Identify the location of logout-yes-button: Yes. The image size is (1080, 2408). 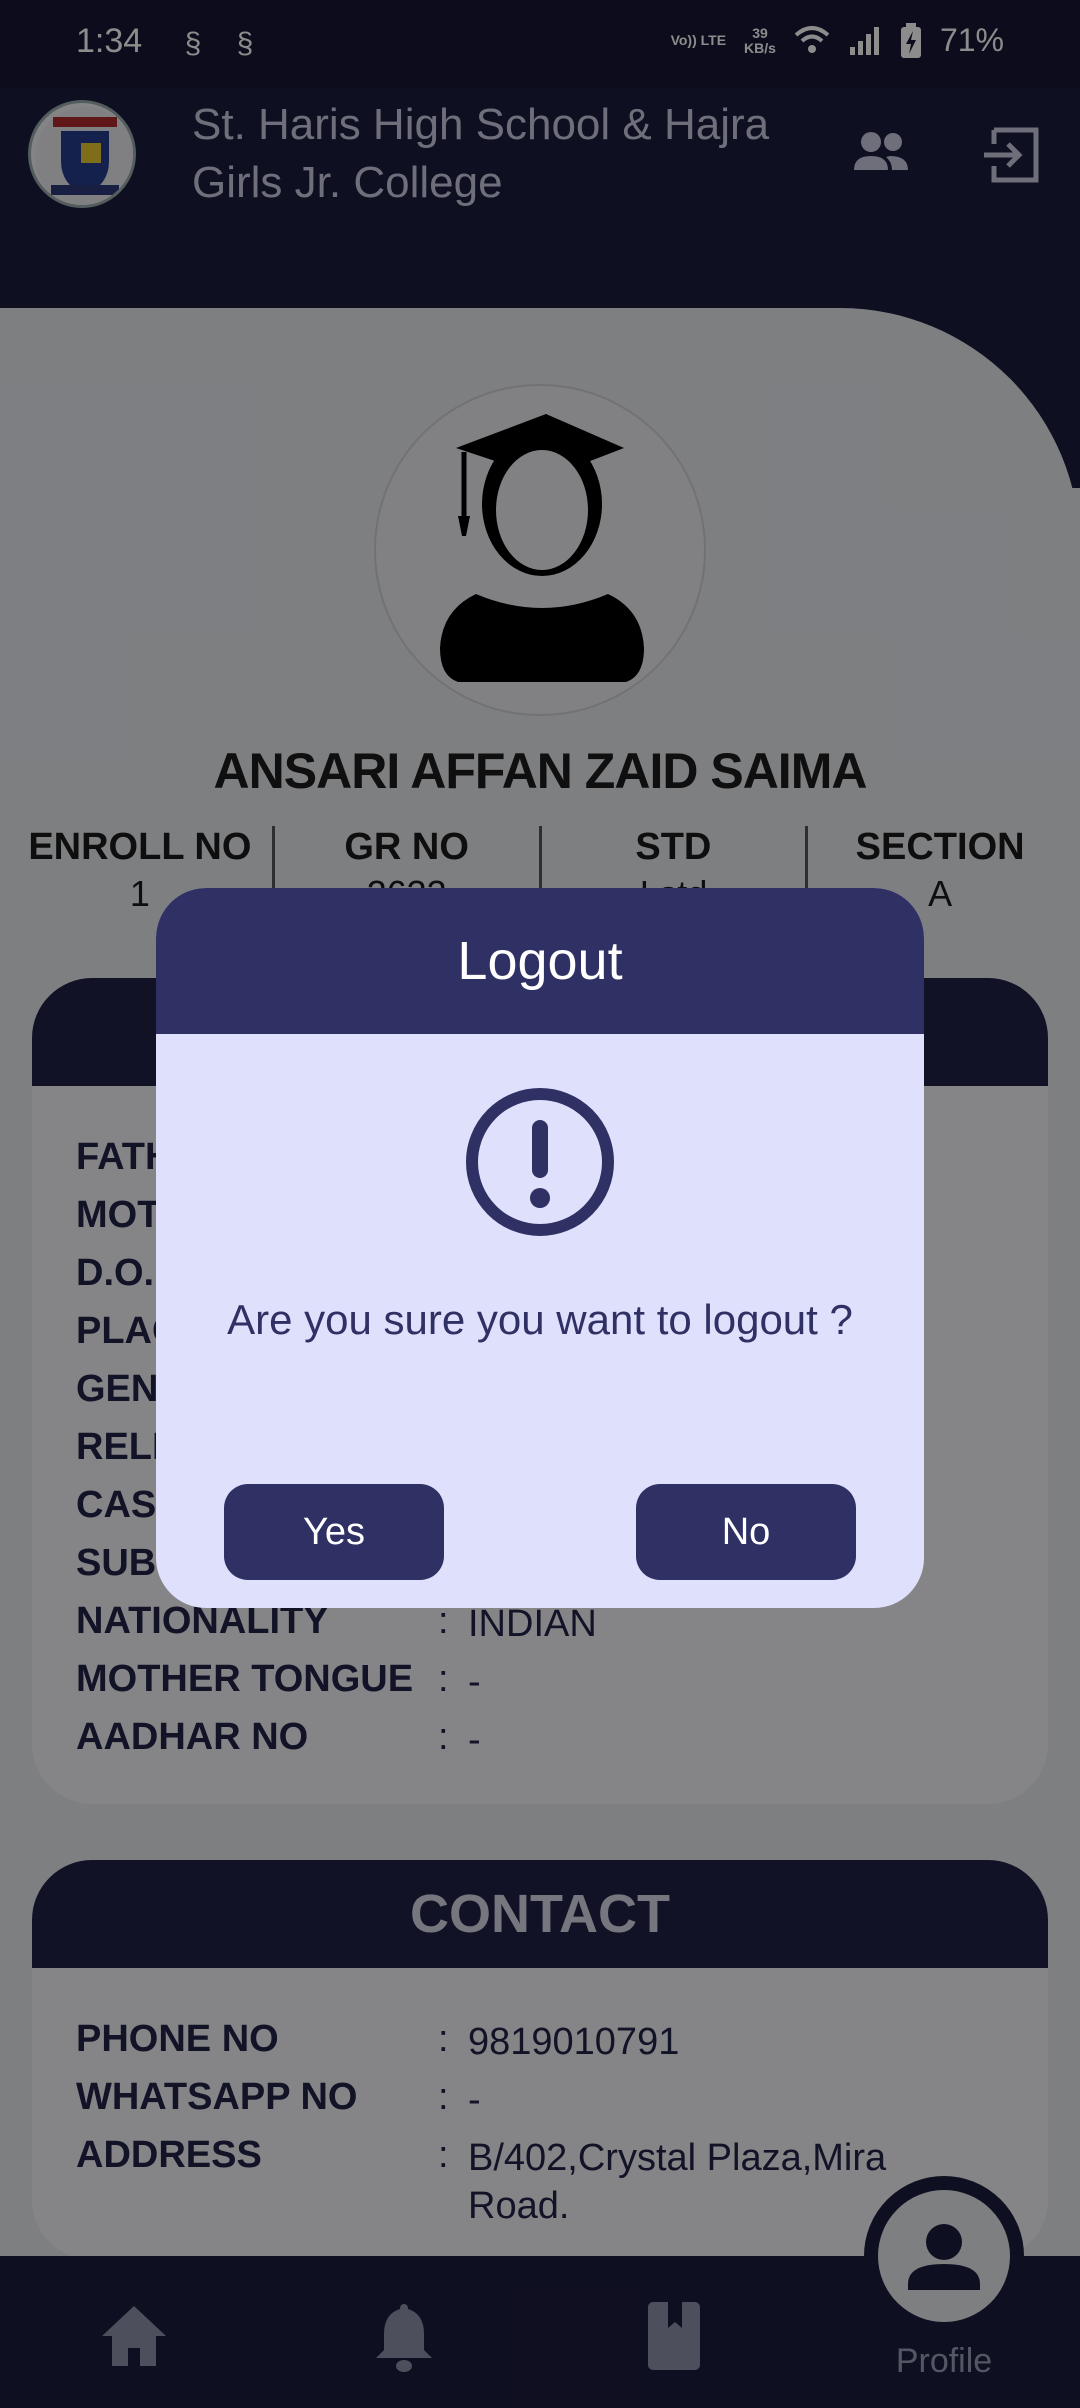
(334, 1532).